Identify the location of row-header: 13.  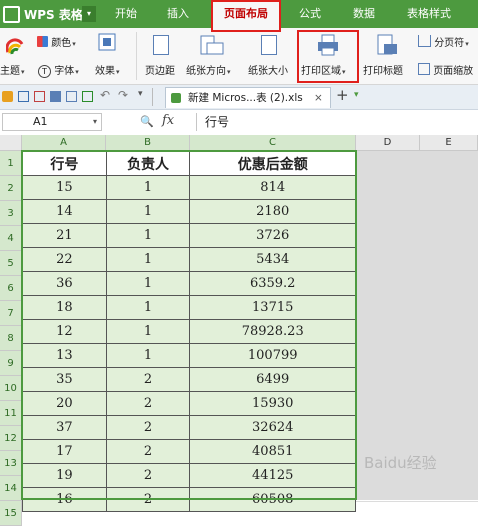
(11, 463).